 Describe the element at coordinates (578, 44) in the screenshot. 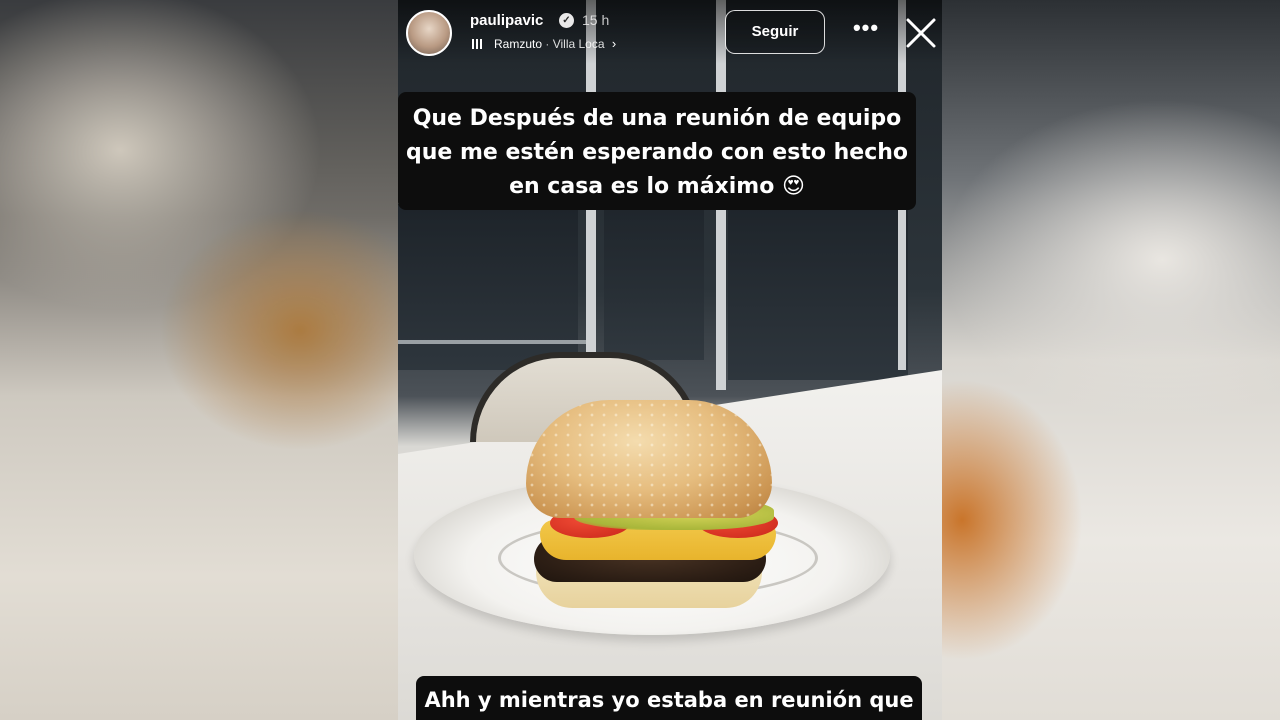

I see `music-title: Villa Loca` at that location.